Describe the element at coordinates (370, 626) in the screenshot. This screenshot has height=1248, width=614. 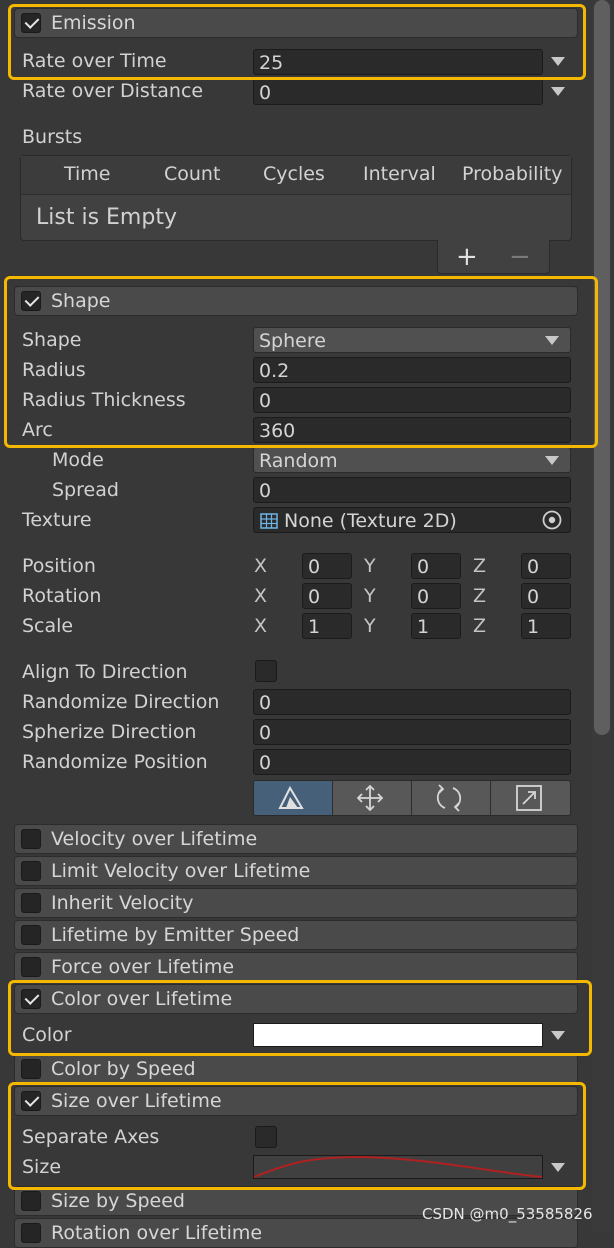
I see `scale-y-axis-label: Y` at that location.